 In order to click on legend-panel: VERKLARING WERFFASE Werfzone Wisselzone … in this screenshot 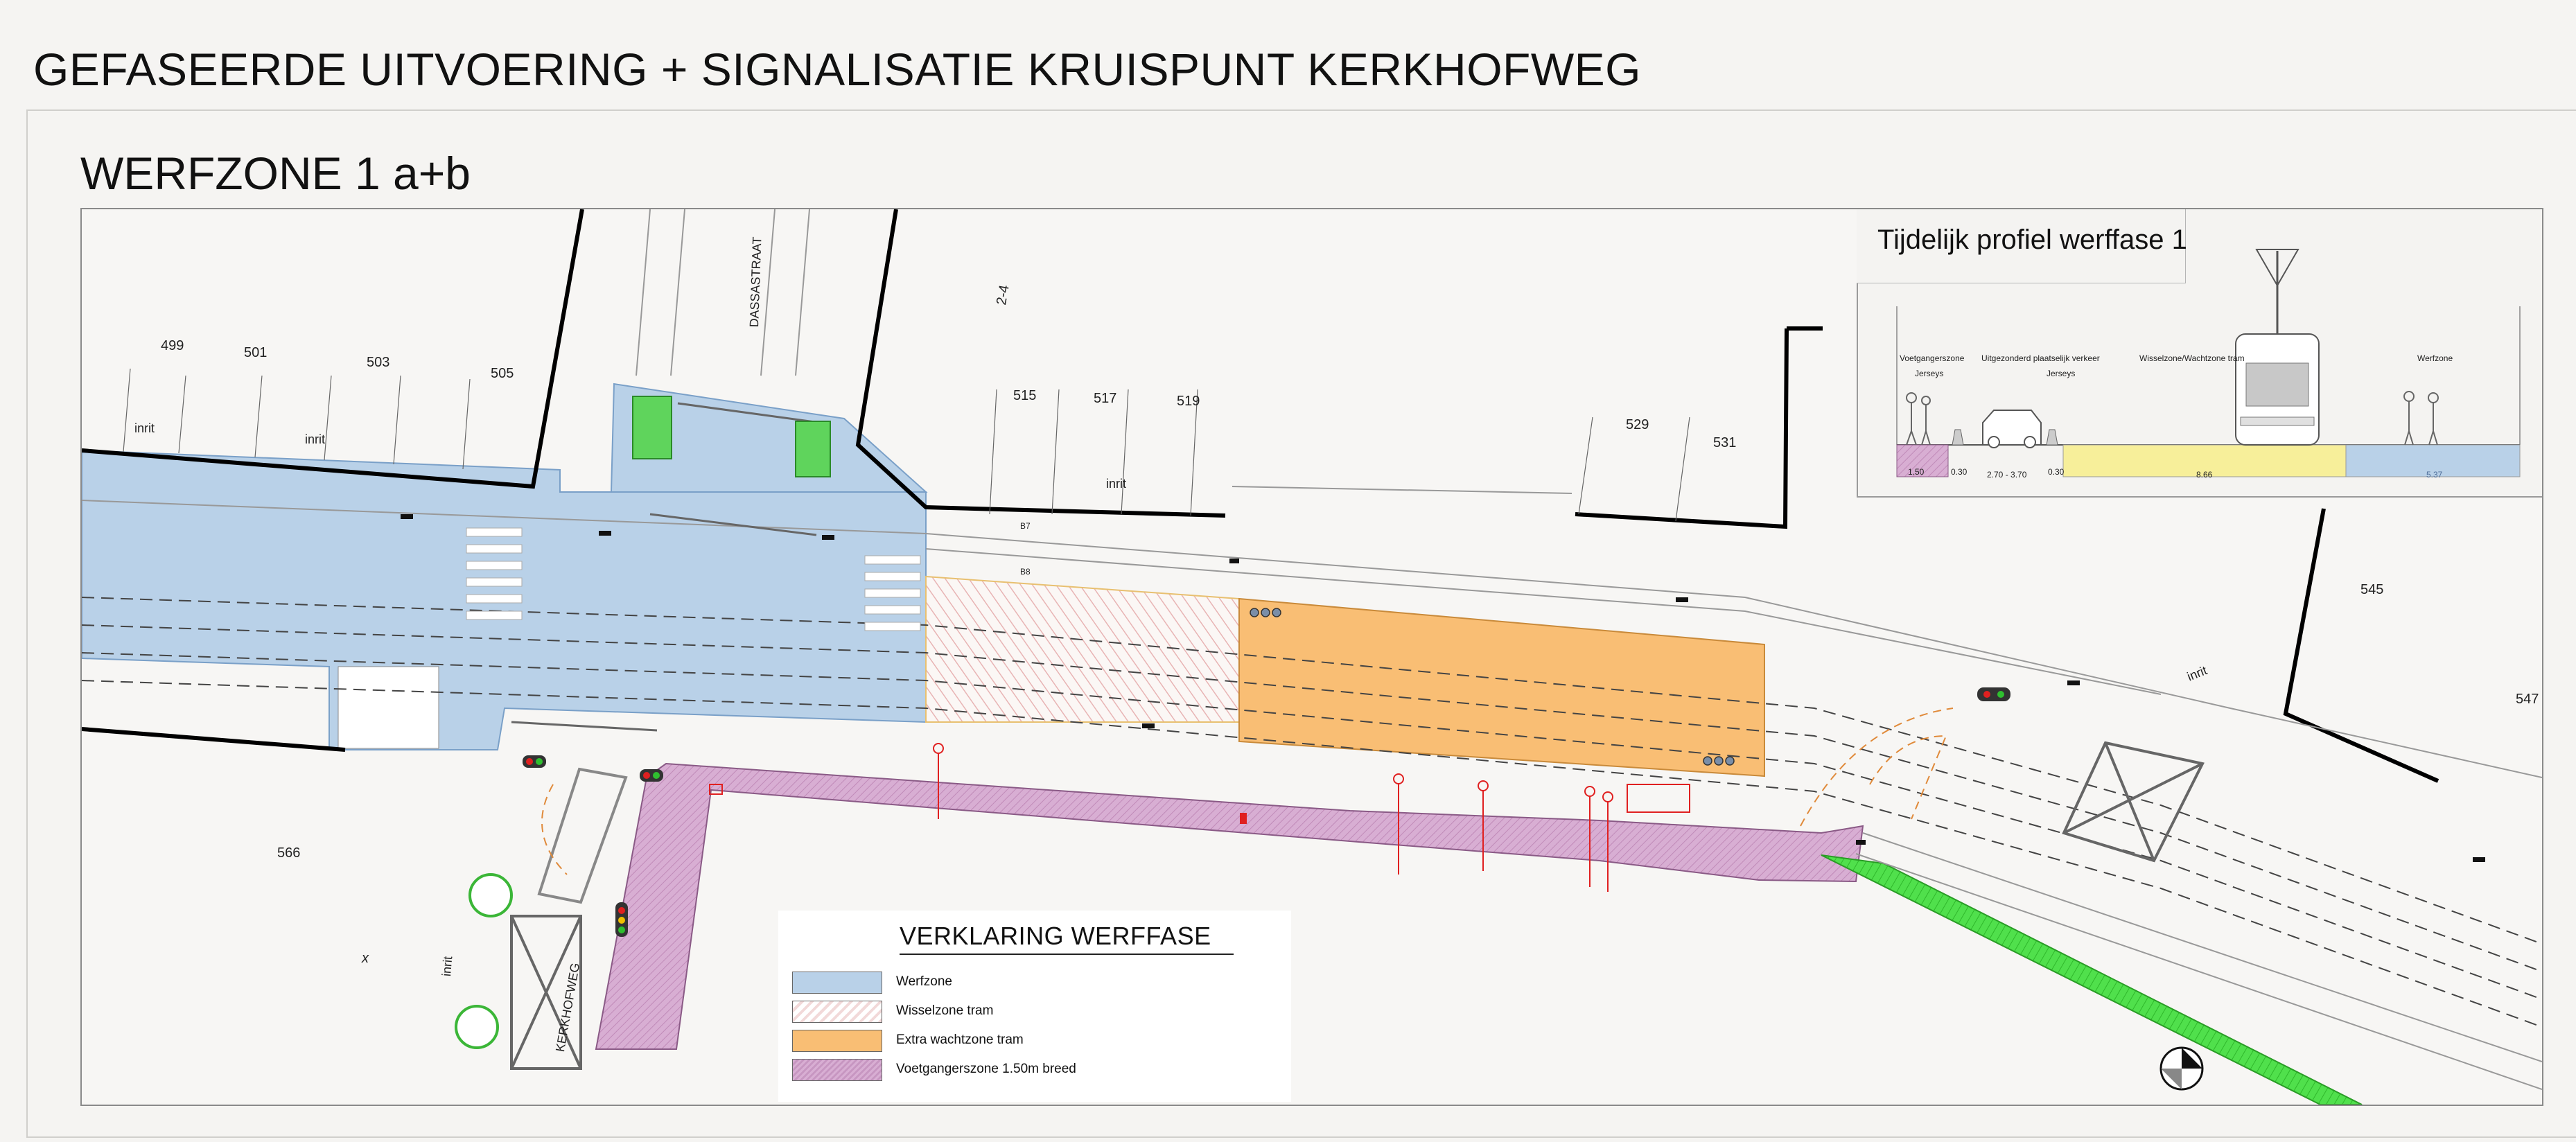, I will do `click(1034, 1006)`.